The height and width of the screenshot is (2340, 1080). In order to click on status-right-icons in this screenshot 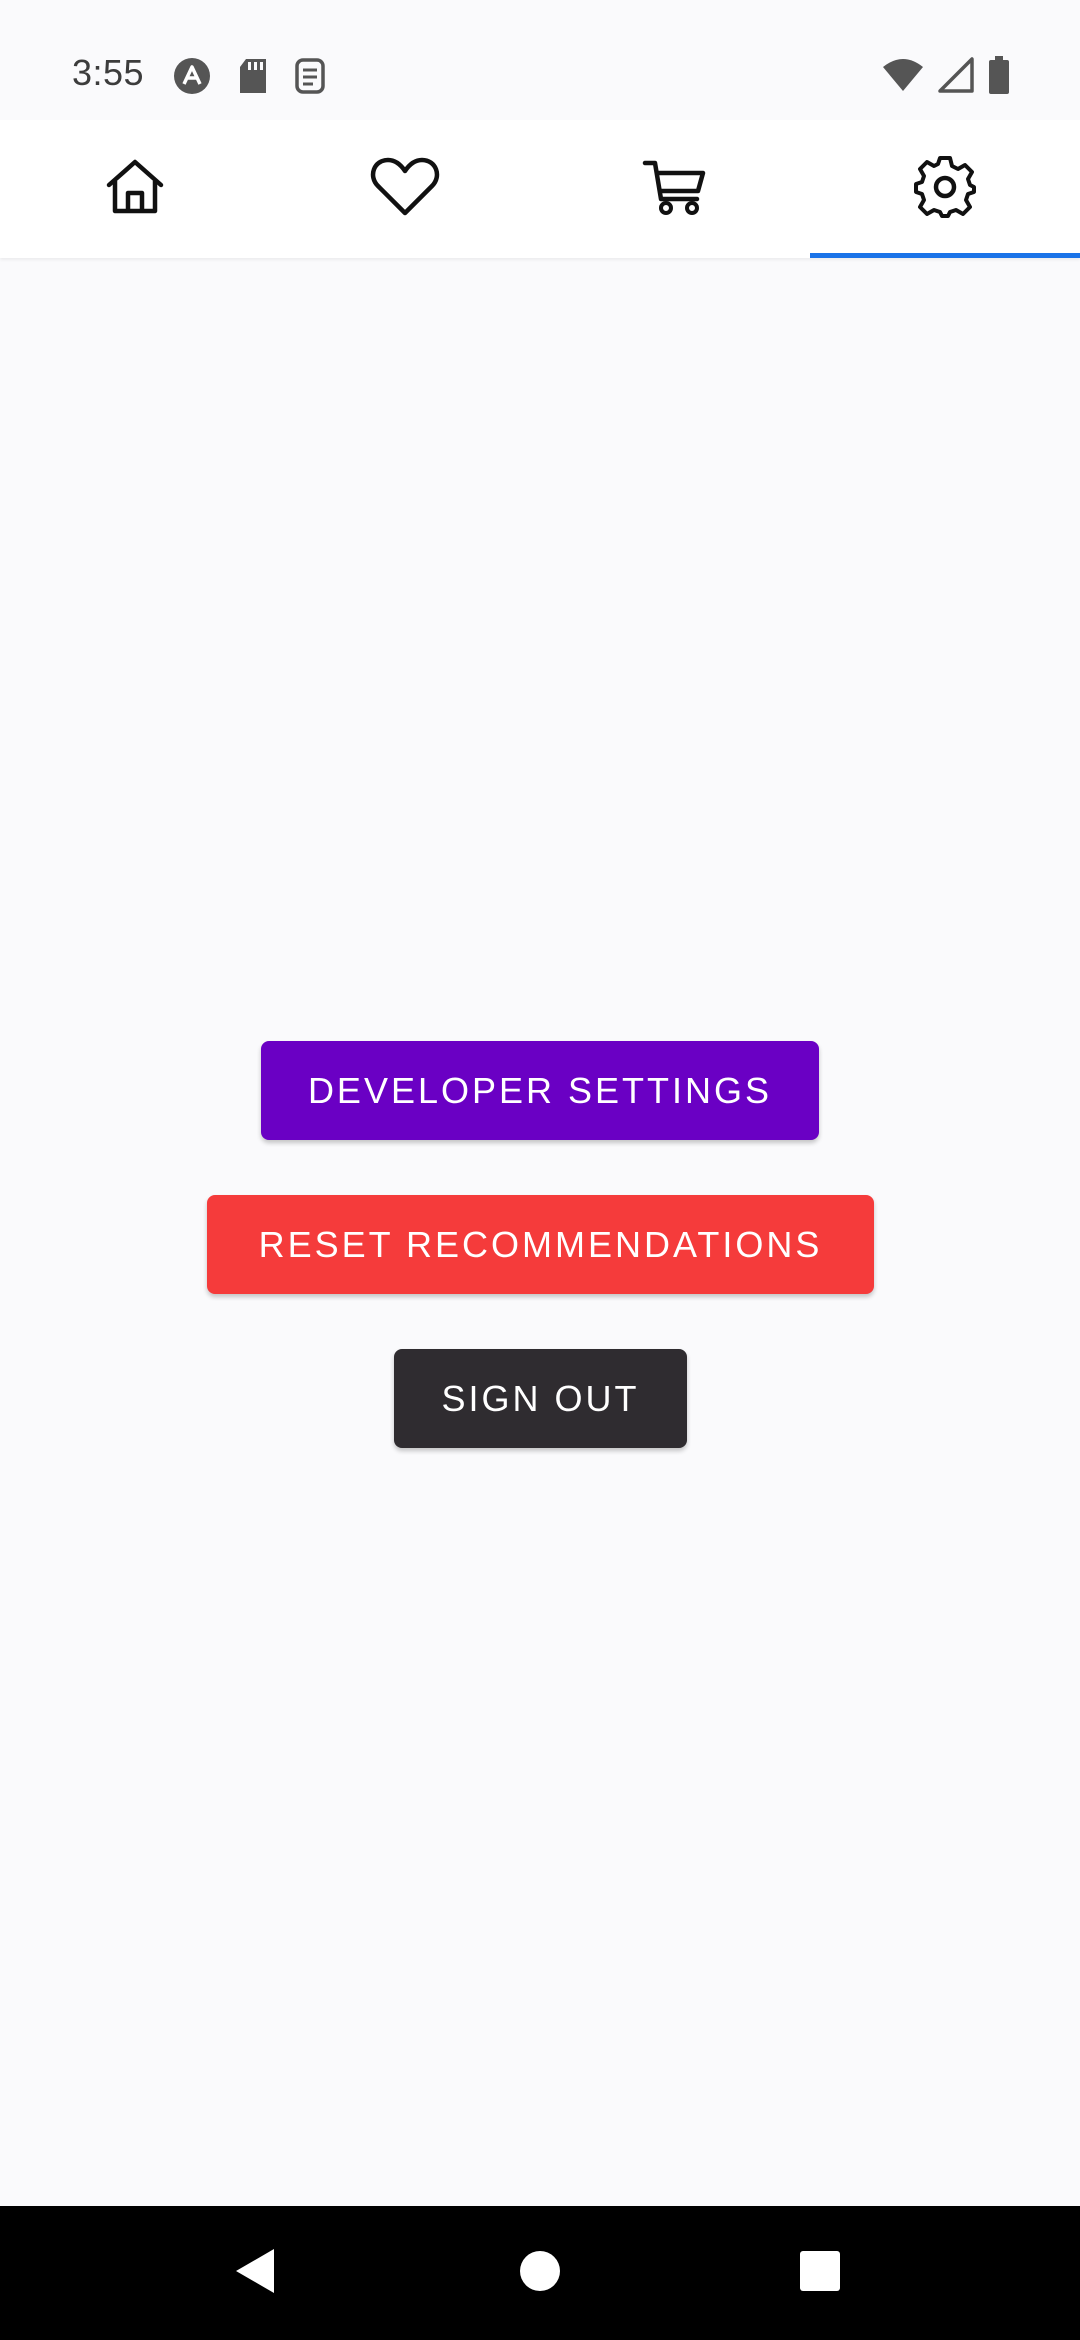, I will do `click(946, 77)`.